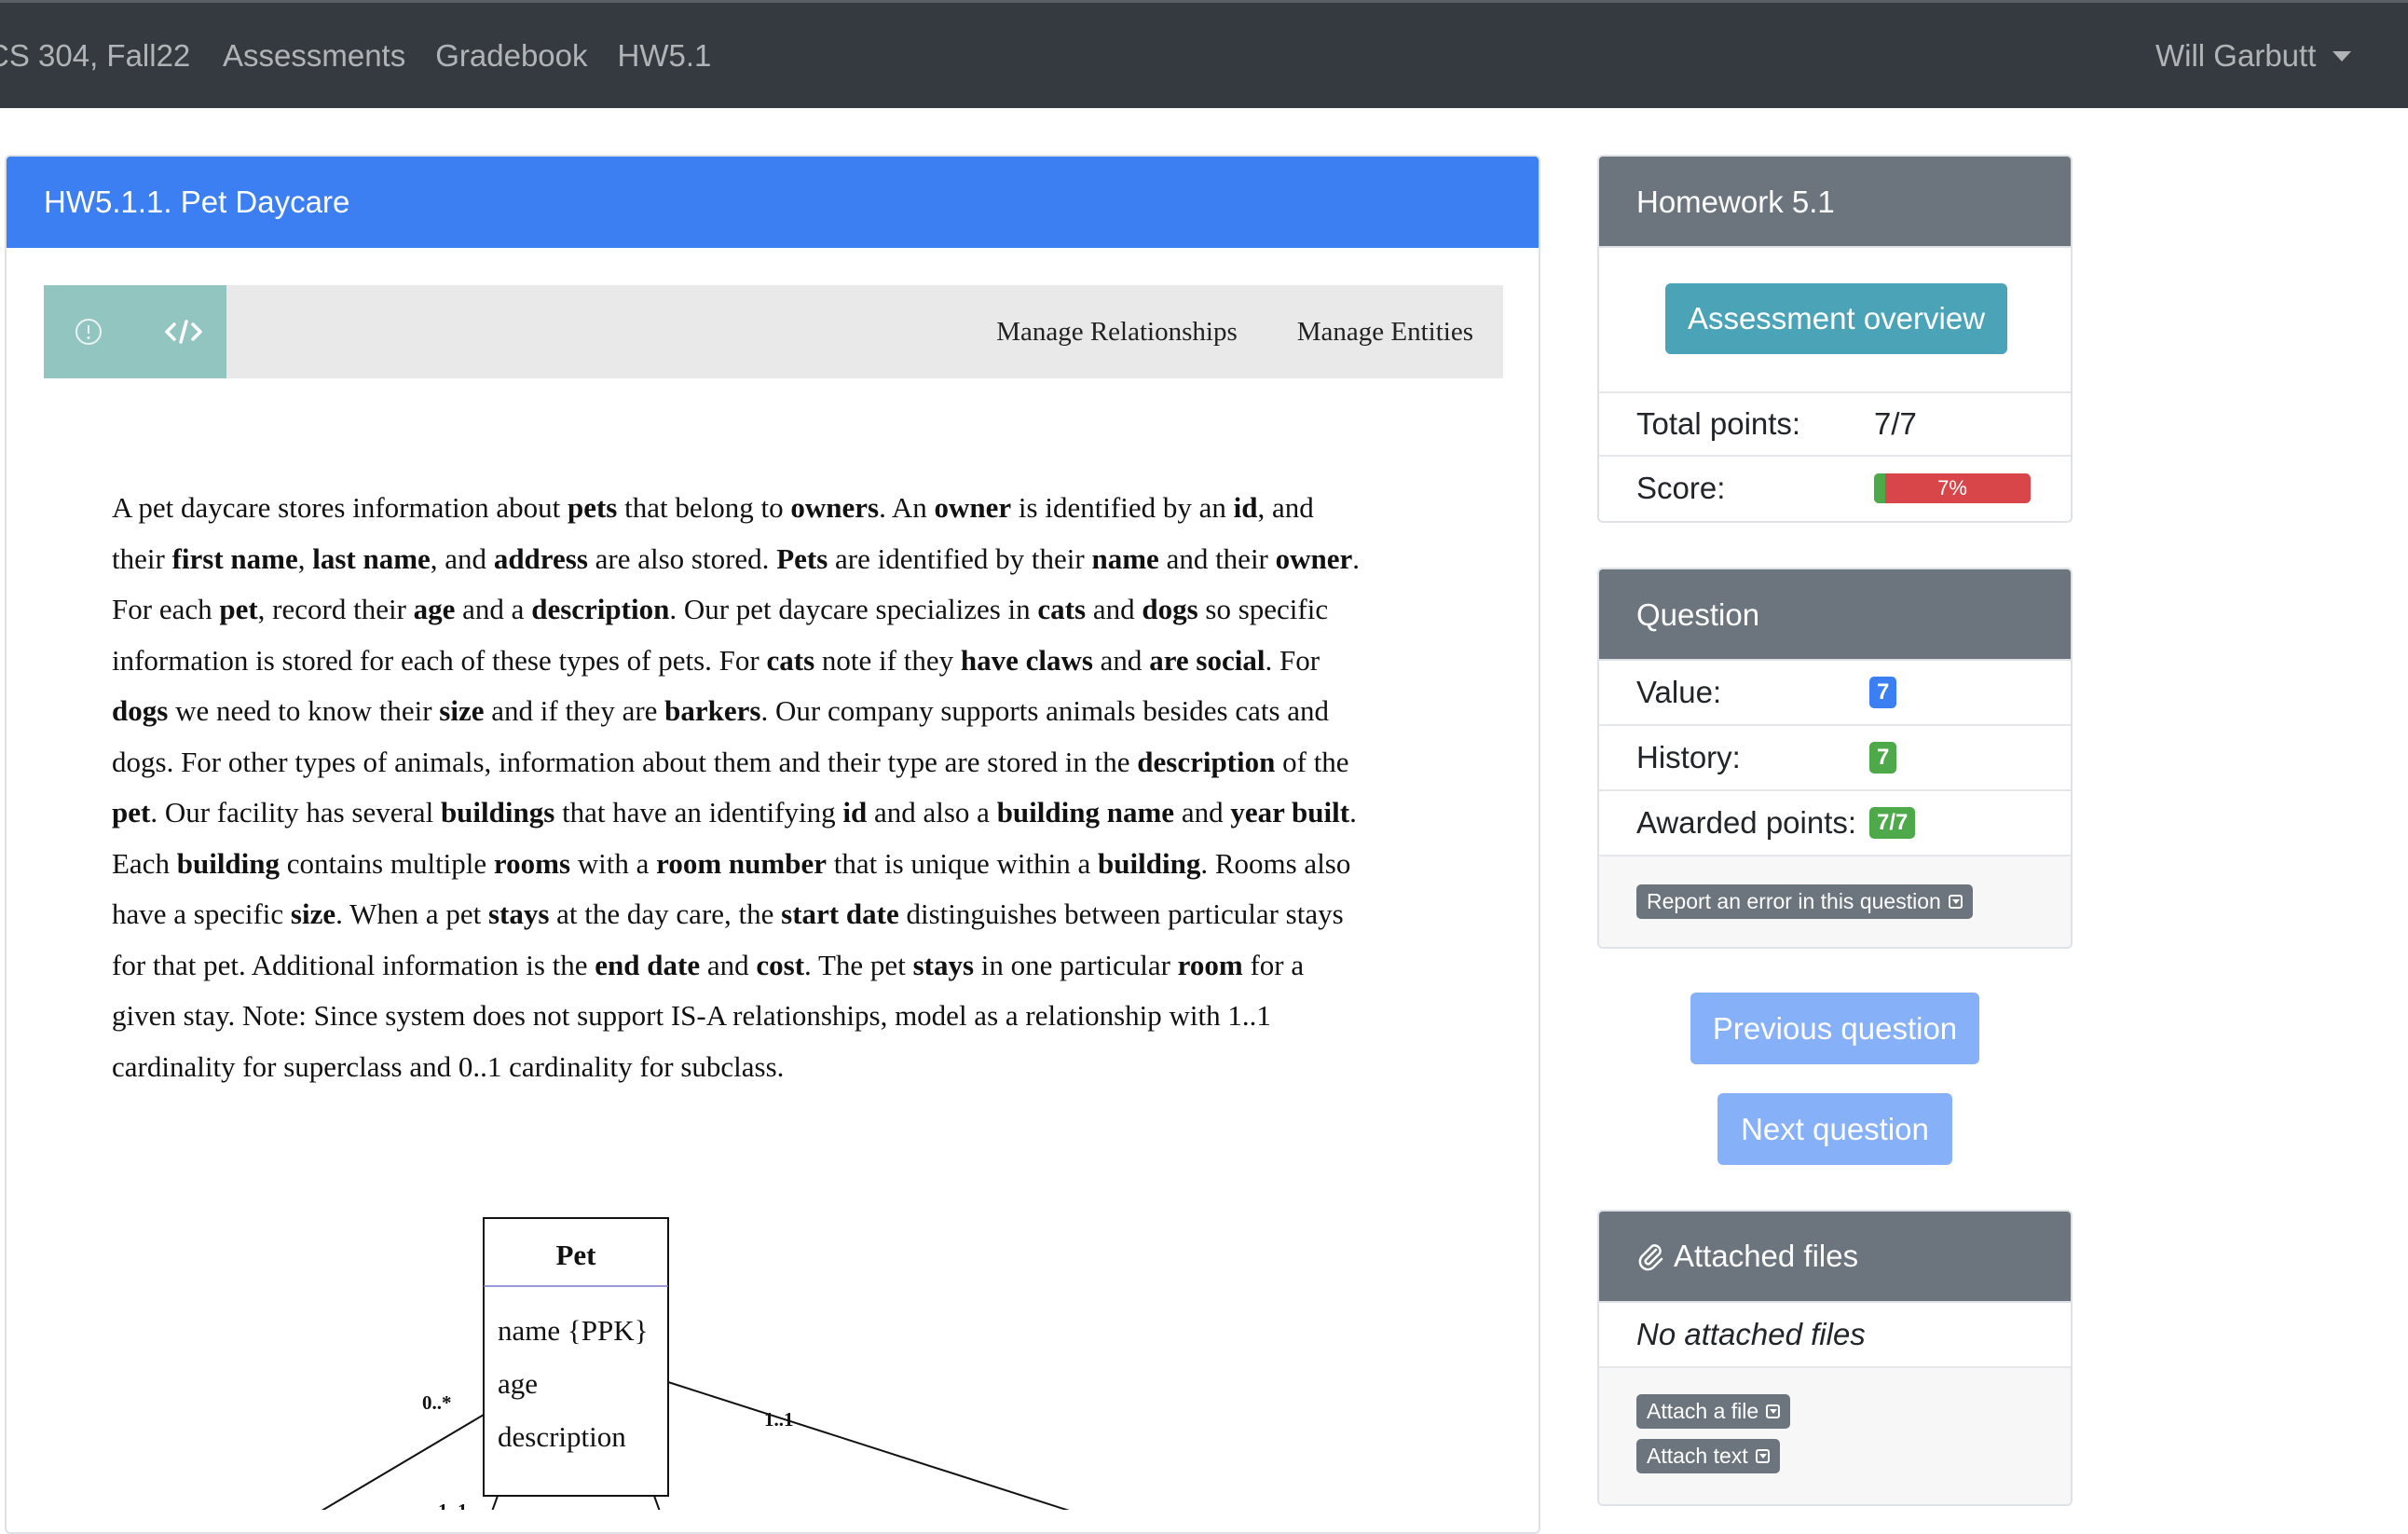 This screenshot has width=2408, height=1534. What do you see at coordinates (665, 56) in the screenshot?
I see `nav-link-hw: HW5.1` at bounding box center [665, 56].